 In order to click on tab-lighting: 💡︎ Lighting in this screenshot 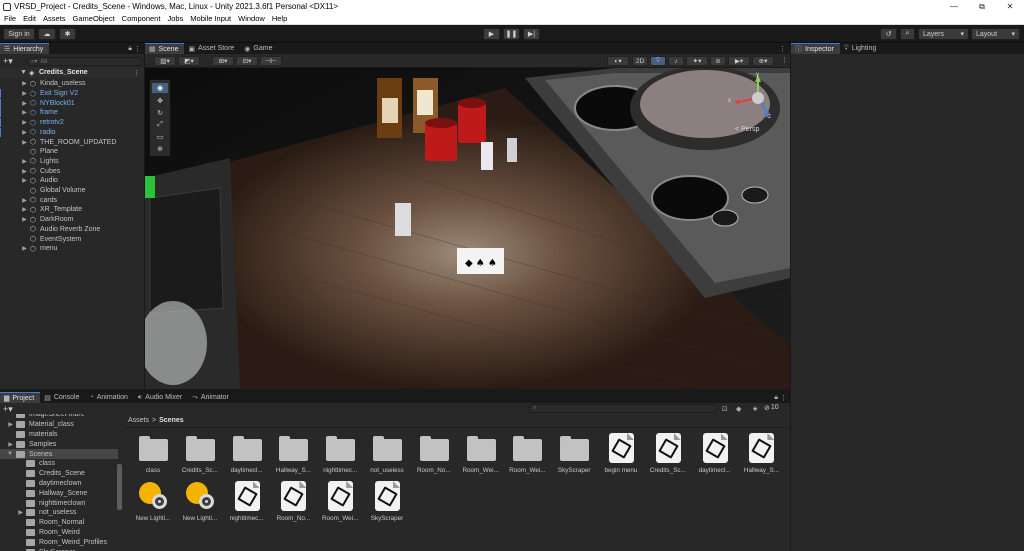, I will do `click(861, 48)`.